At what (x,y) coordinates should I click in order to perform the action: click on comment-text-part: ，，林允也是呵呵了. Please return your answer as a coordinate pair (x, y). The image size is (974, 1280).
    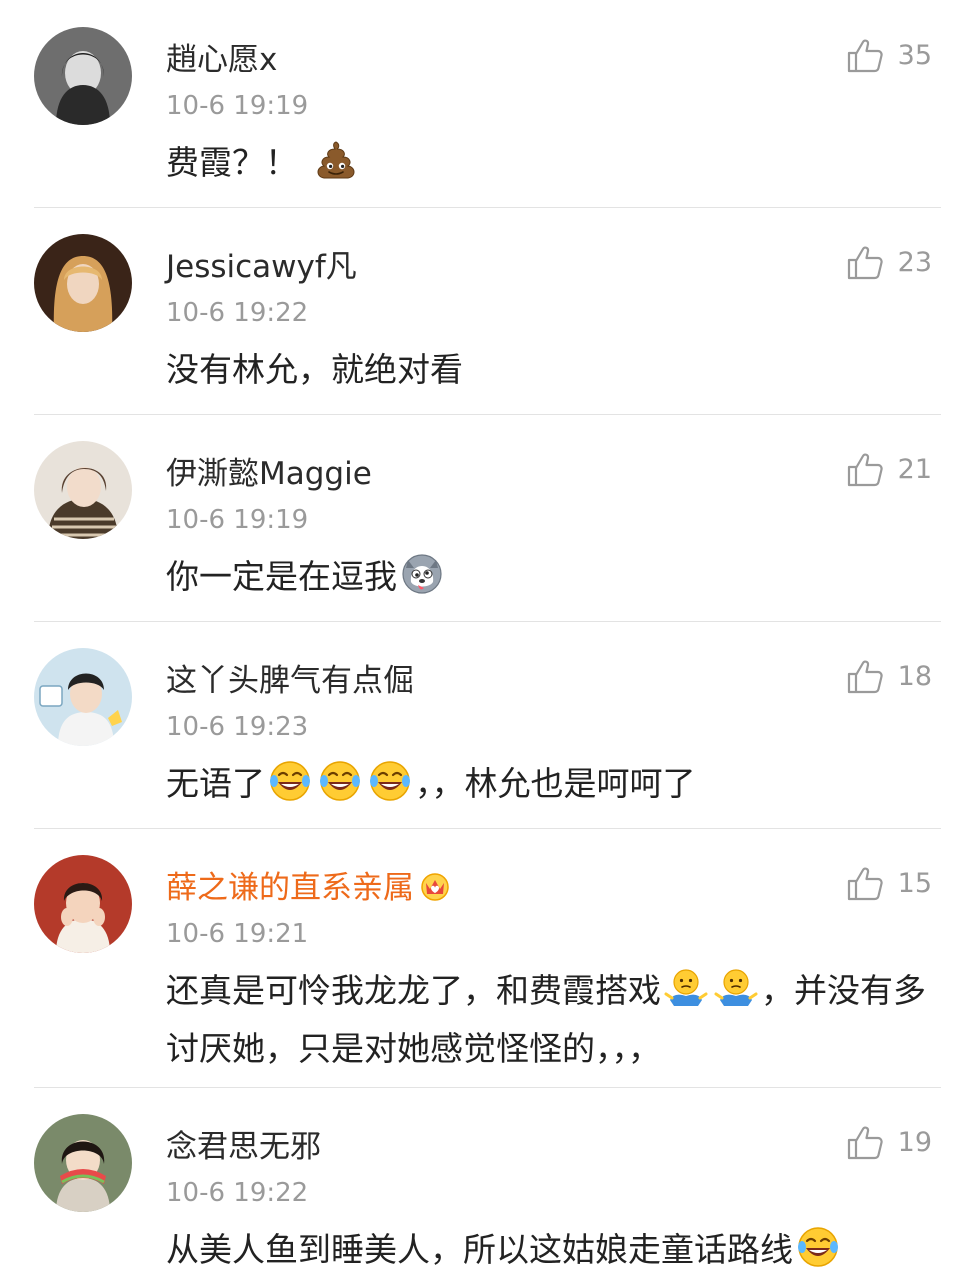
    Looking at the image, I should click on (555, 783).